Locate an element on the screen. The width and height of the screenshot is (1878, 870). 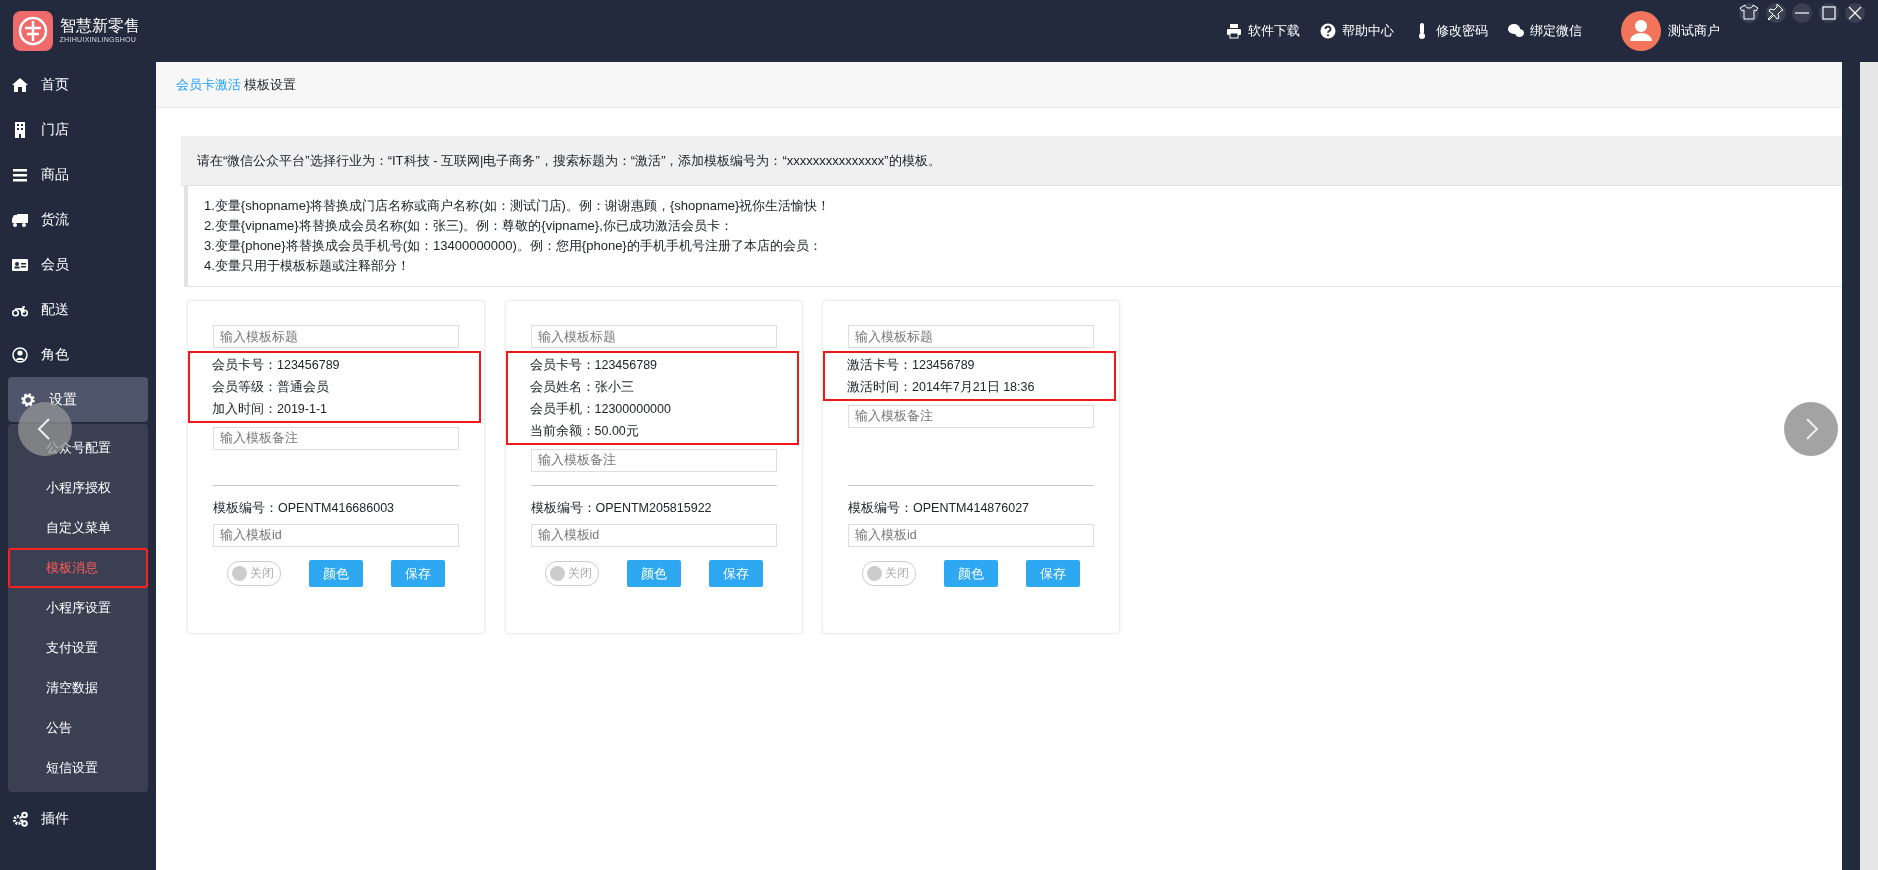
logo-icon is located at coordinates (33, 31).